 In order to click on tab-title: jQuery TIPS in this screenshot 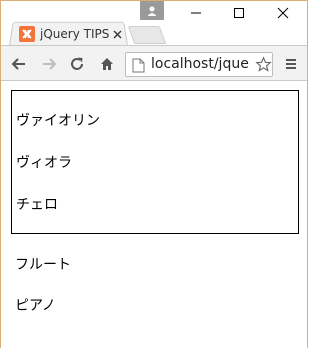, I will do `click(75, 34)`.